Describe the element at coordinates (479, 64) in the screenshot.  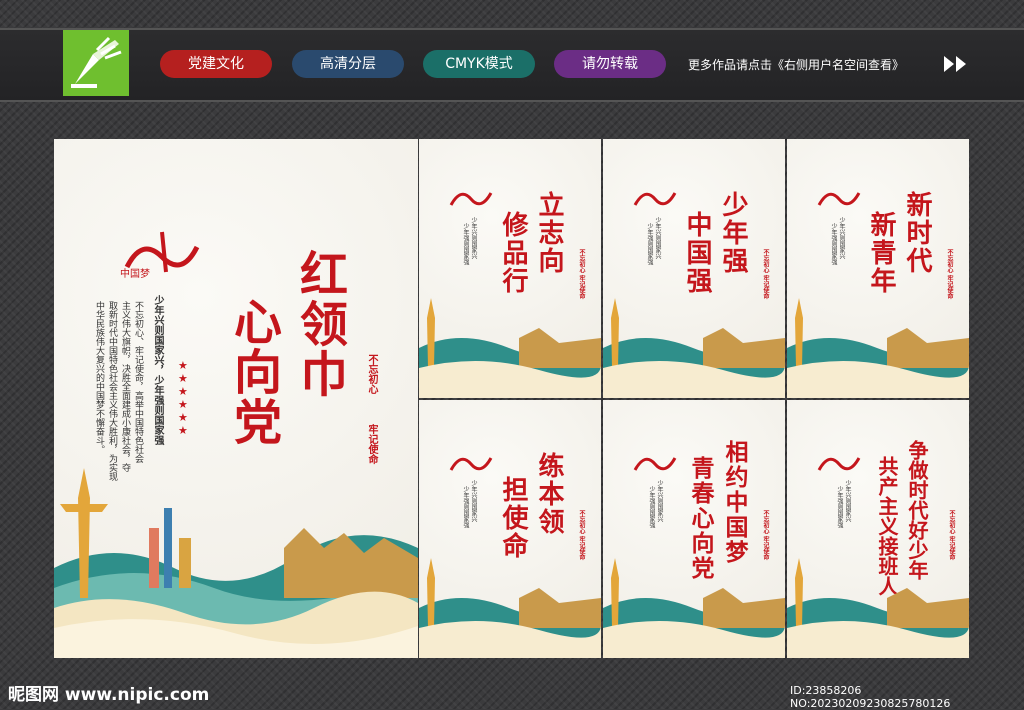
I see `tag-cmyk-mode: CMYK模式` at that location.